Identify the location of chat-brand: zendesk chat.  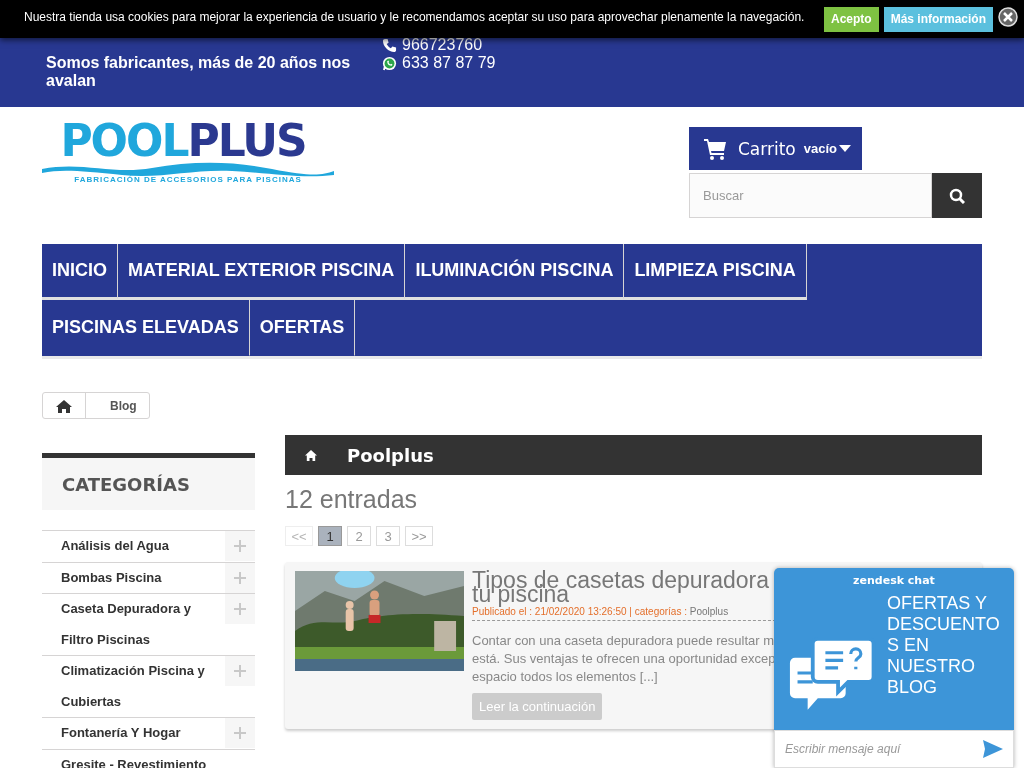
(894, 580).